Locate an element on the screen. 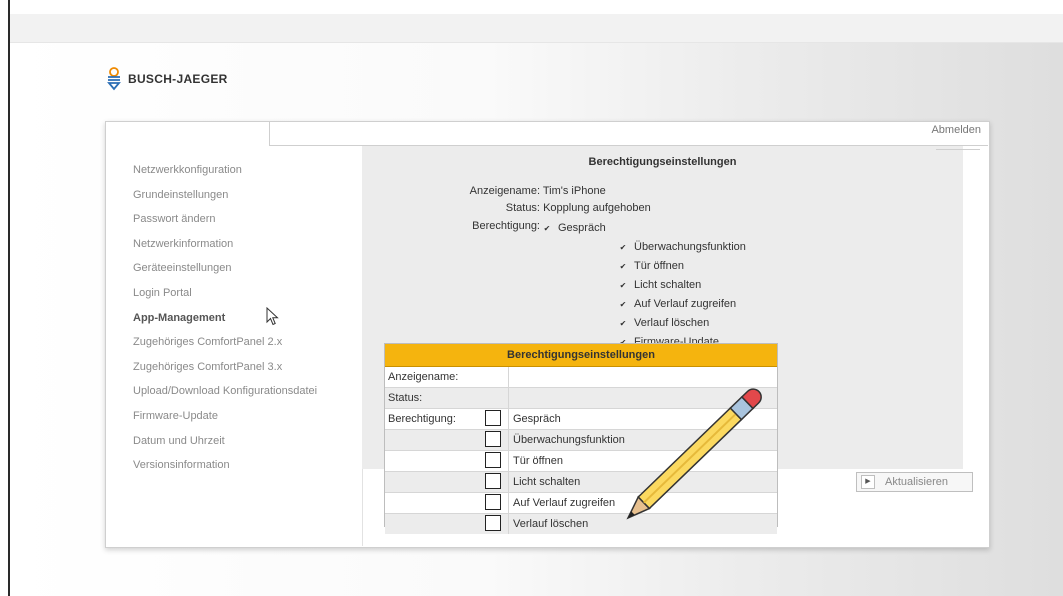  sidebar-item-firmware-update: Firmware-Update is located at coordinates (225, 420).